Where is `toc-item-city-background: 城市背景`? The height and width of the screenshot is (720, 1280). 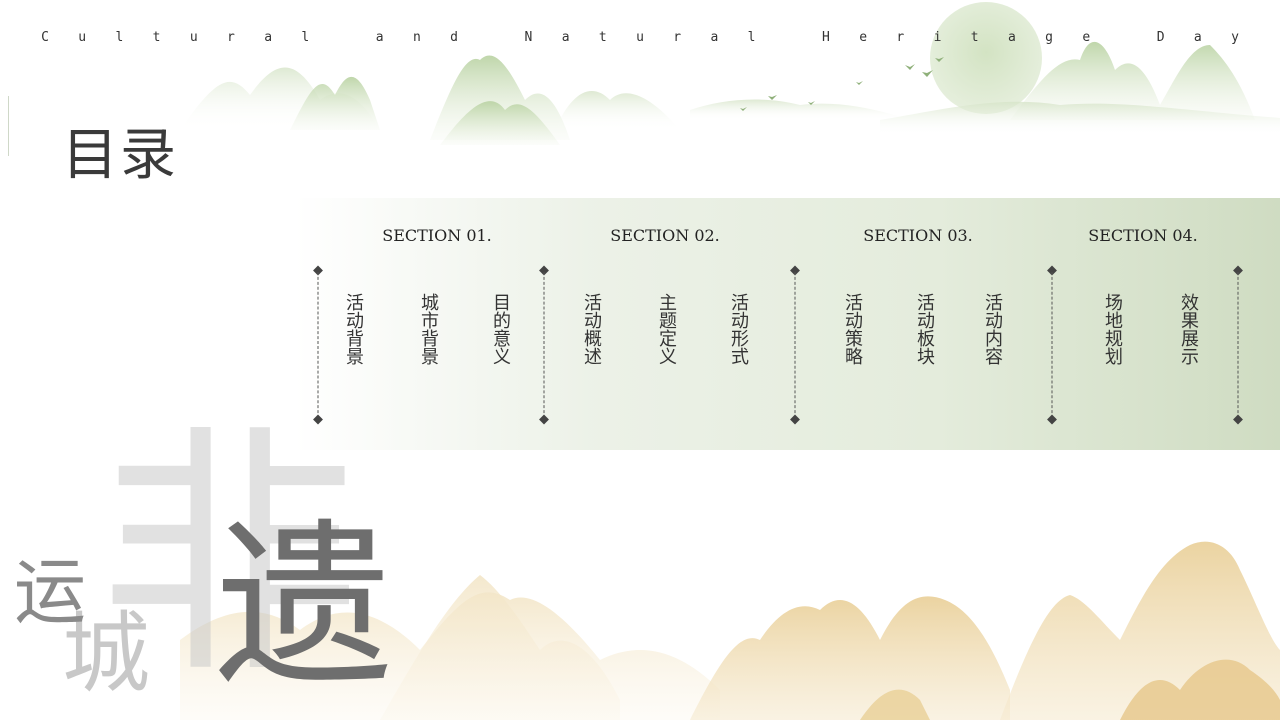
toc-item-city-background: 城市背景 is located at coordinates (428, 329).